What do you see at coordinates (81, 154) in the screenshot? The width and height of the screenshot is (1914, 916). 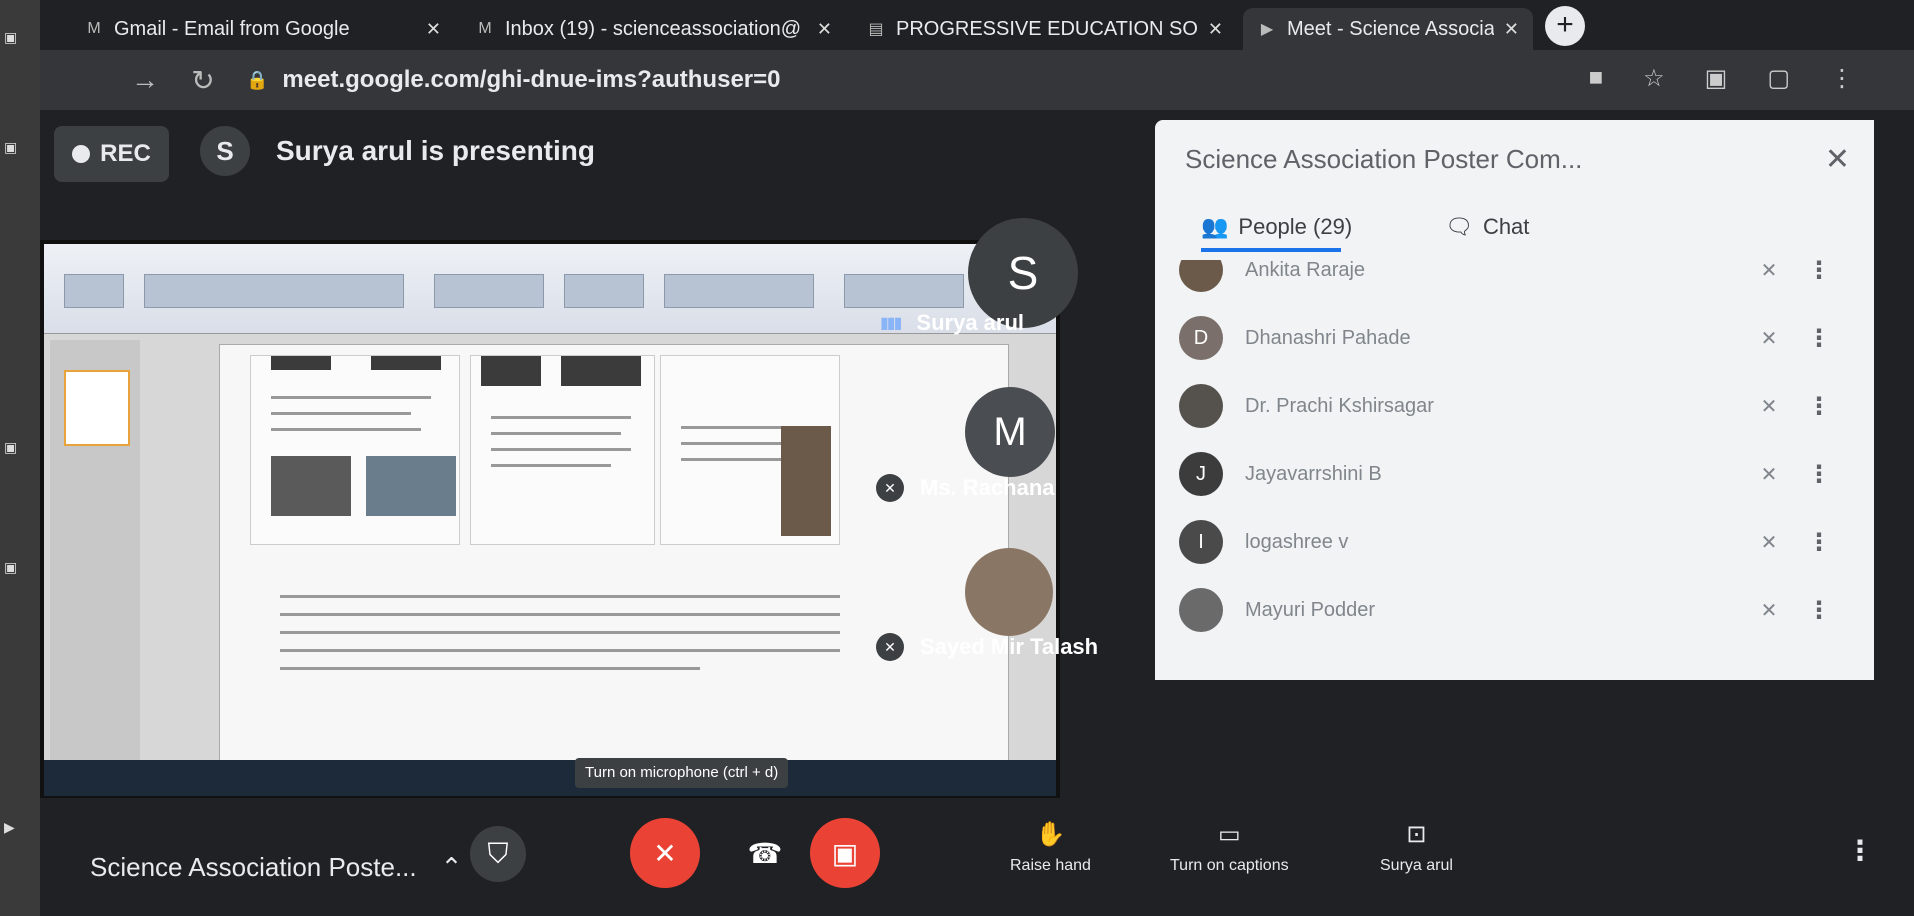 I see `record-dot-icon` at bounding box center [81, 154].